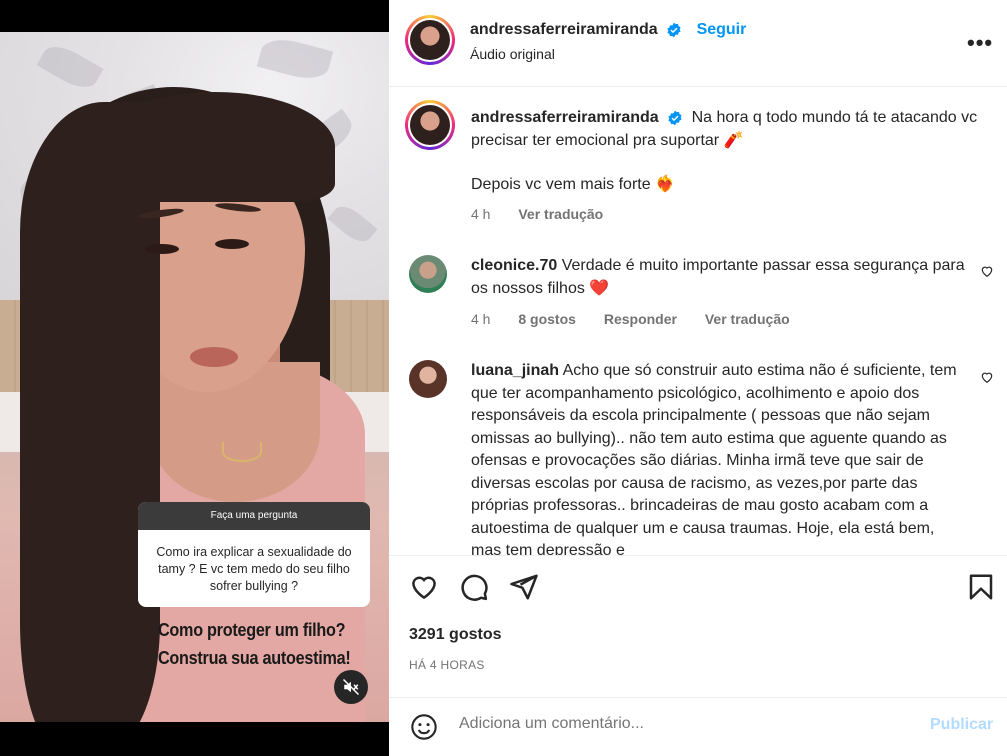 The width and height of the screenshot is (1007, 756). What do you see at coordinates (162, 249) in the screenshot?
I see `eye-left` at bounding box center [162, 249].